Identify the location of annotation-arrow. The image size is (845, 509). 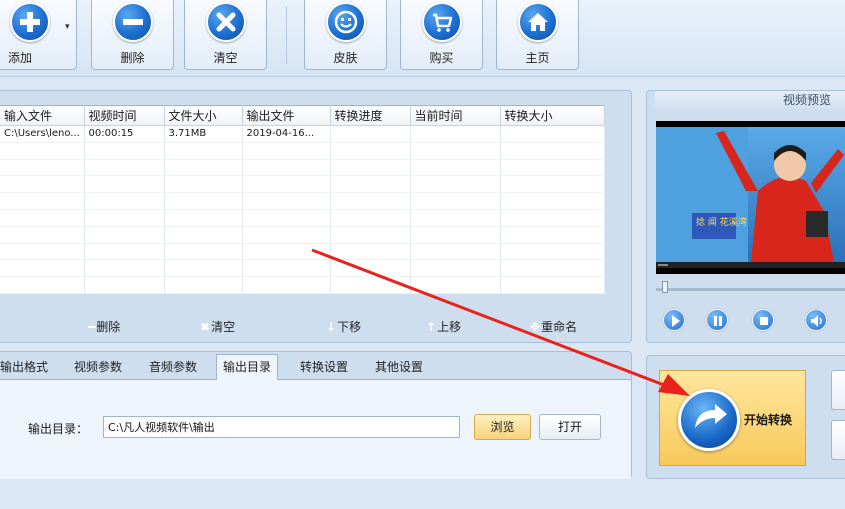
(500, 322).